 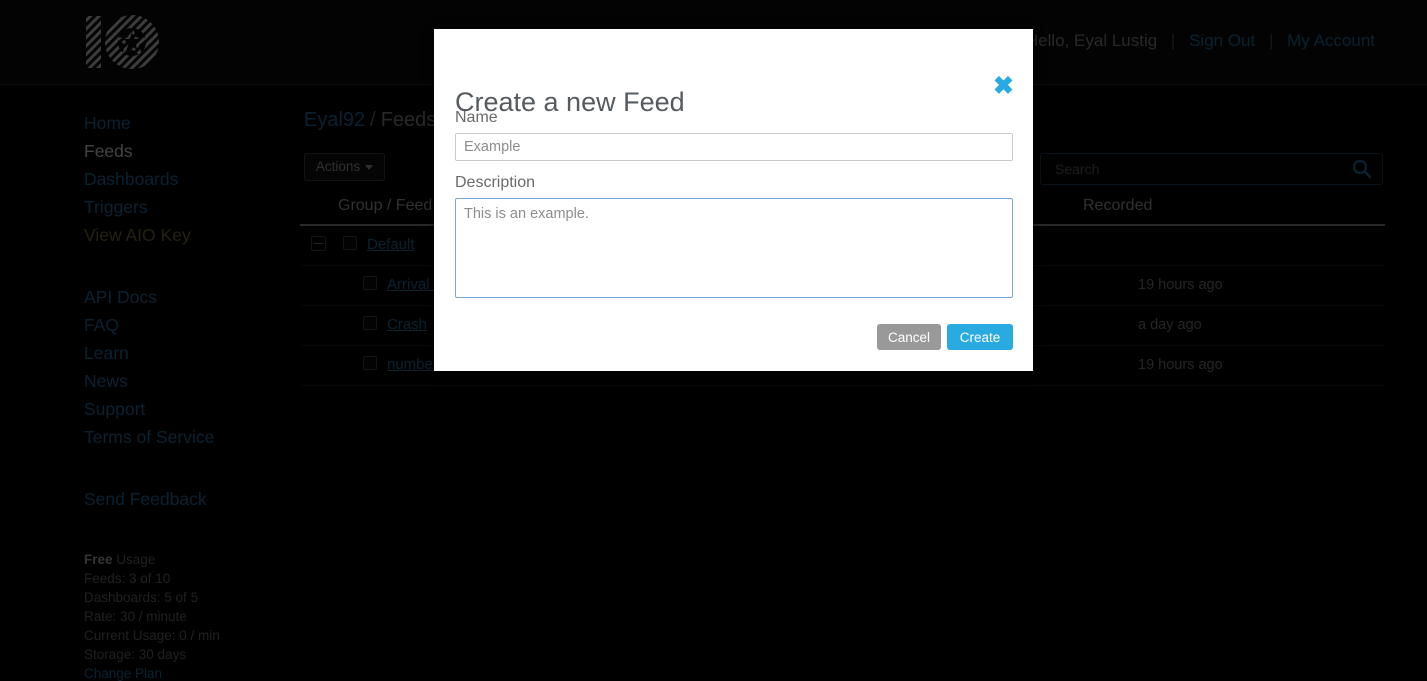 What do you see at coordinates (189, 297) in the screenshot?
I see `sidebar-item-api-docs: API Docs` at bounding box center [189, 297].